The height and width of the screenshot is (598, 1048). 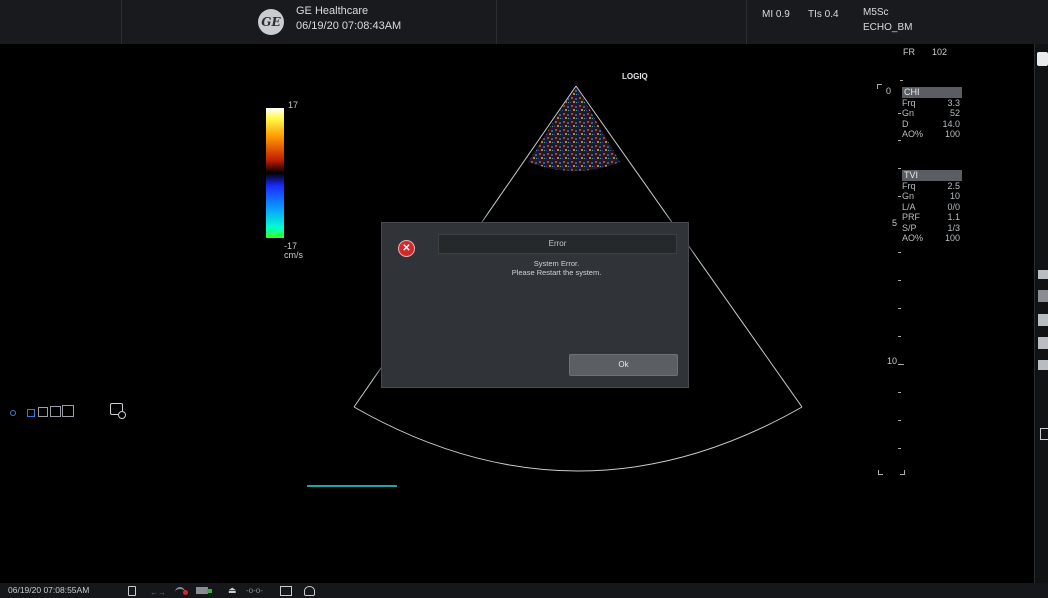 I want to click on chi-params: CHI Frq 3.3 Gn 52 D 14.0 AO% 100, so click(x=932, y=113).